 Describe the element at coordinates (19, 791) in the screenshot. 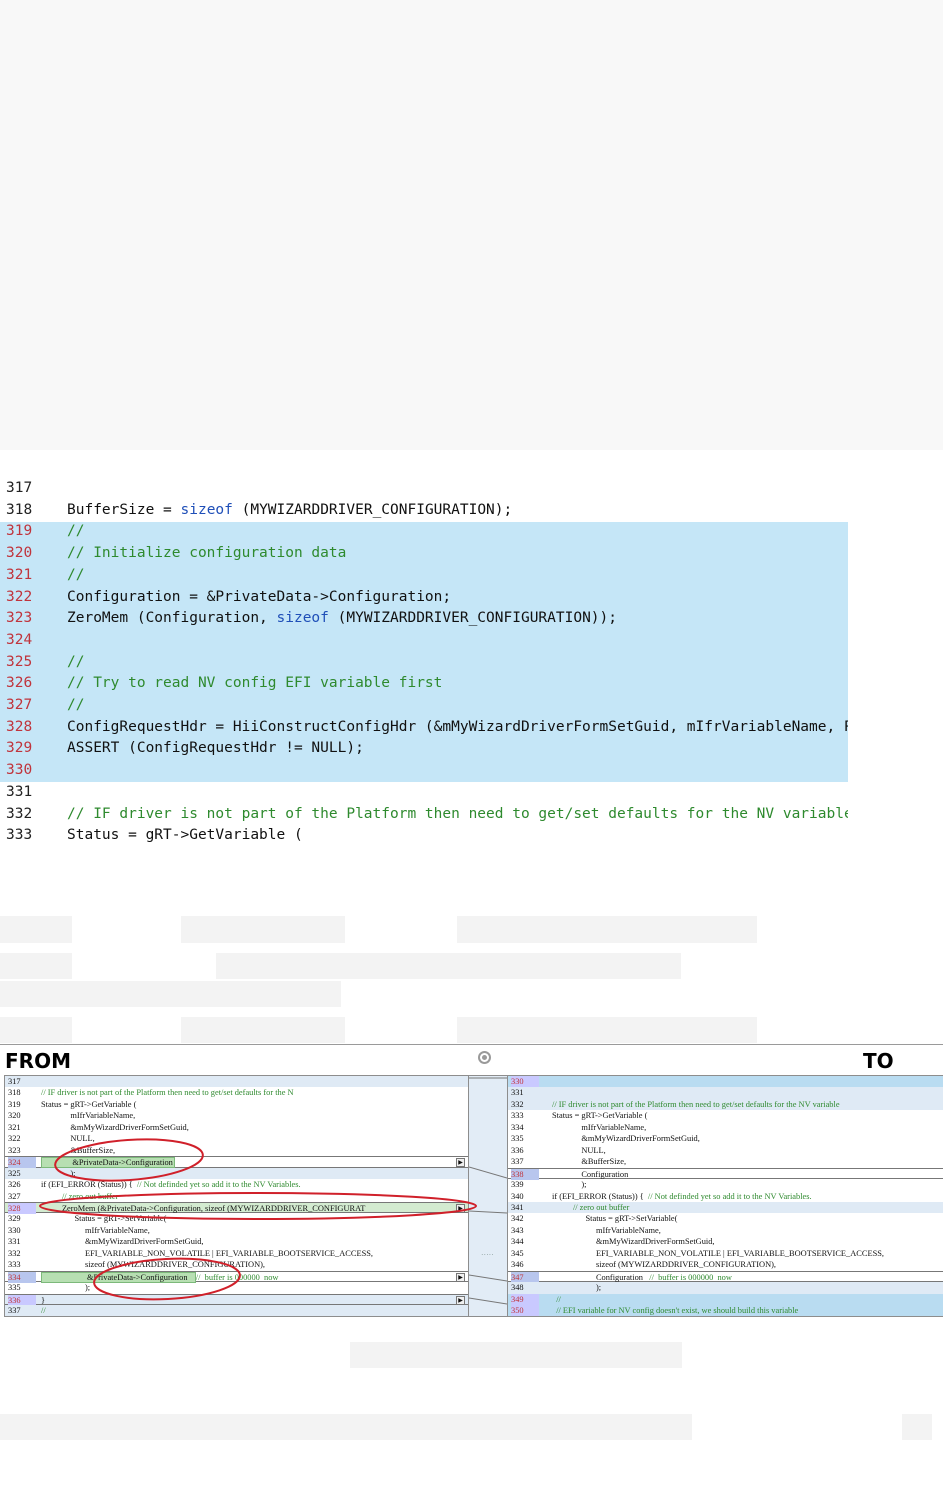

I see `line-number: 331` at that location.